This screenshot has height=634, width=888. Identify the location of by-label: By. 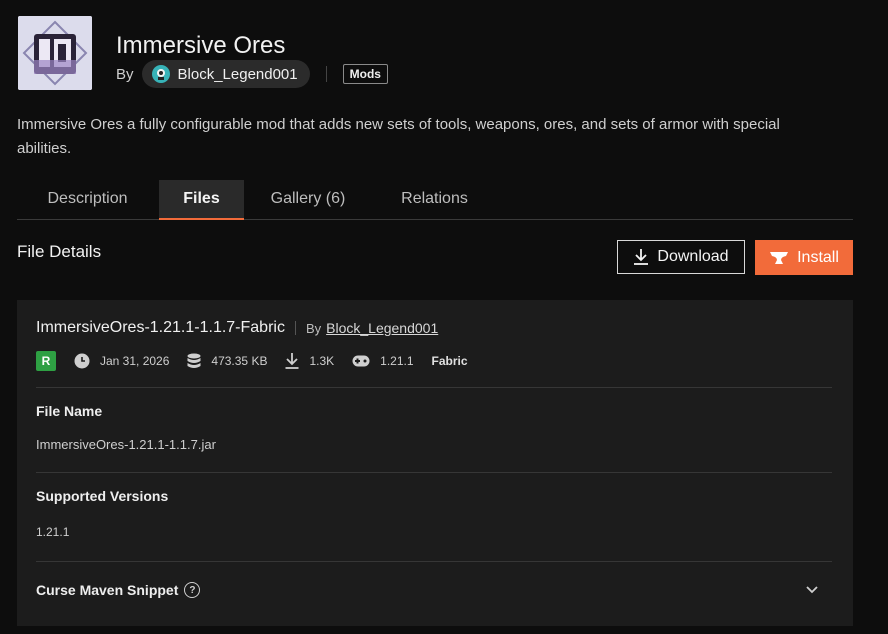
(125, 74).